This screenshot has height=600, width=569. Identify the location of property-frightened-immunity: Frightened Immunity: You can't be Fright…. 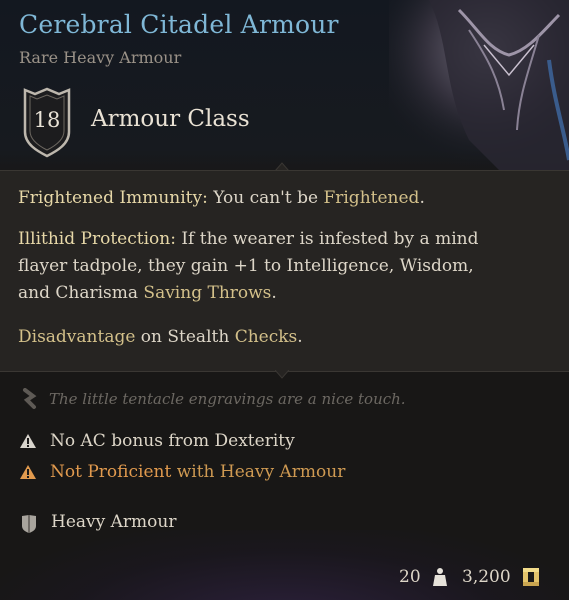
(221, 198).